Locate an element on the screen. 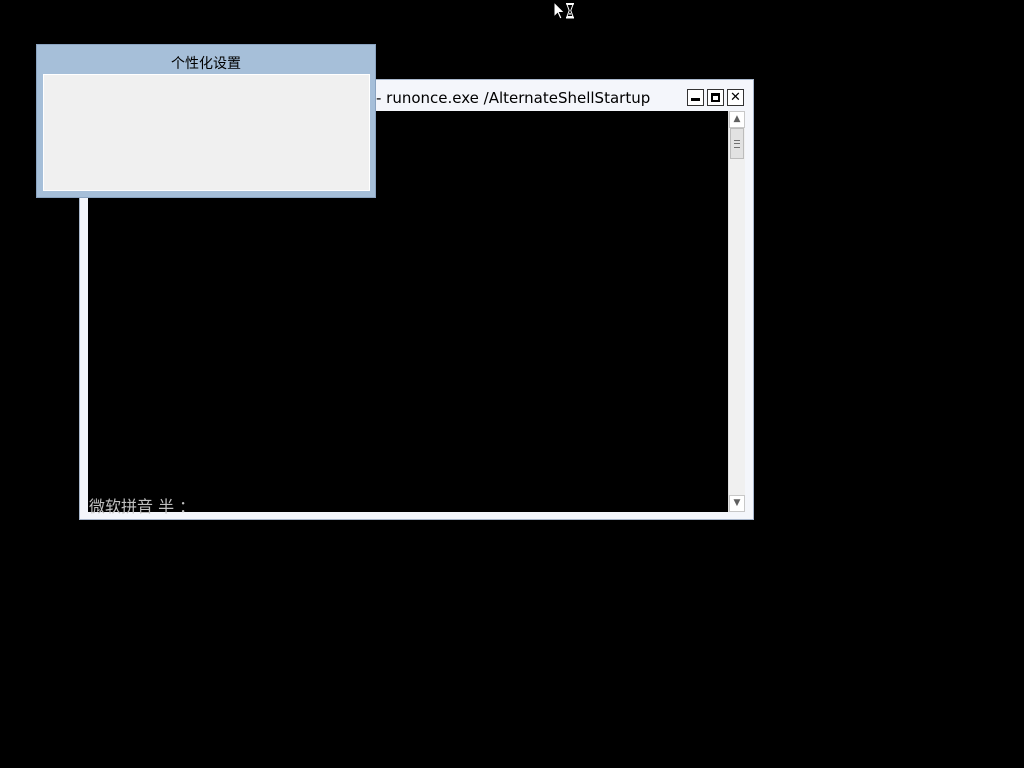 This screenshot has height=768, width=1024. personalization-dialog: 个性化设置 is located at coordinates (206, 121).